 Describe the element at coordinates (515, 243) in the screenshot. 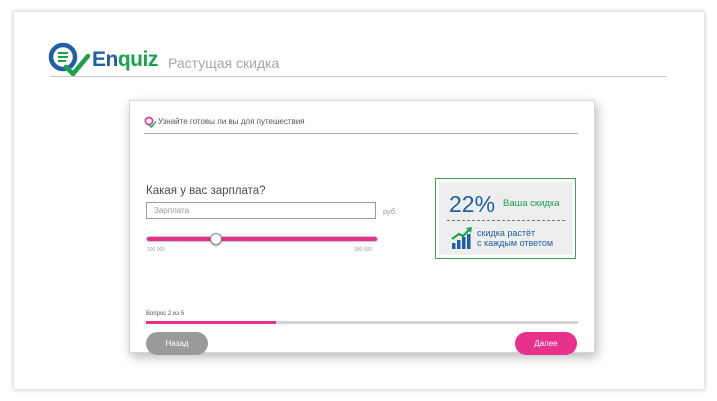

I see `growth-text-line2: с каждым ответом` at that location.